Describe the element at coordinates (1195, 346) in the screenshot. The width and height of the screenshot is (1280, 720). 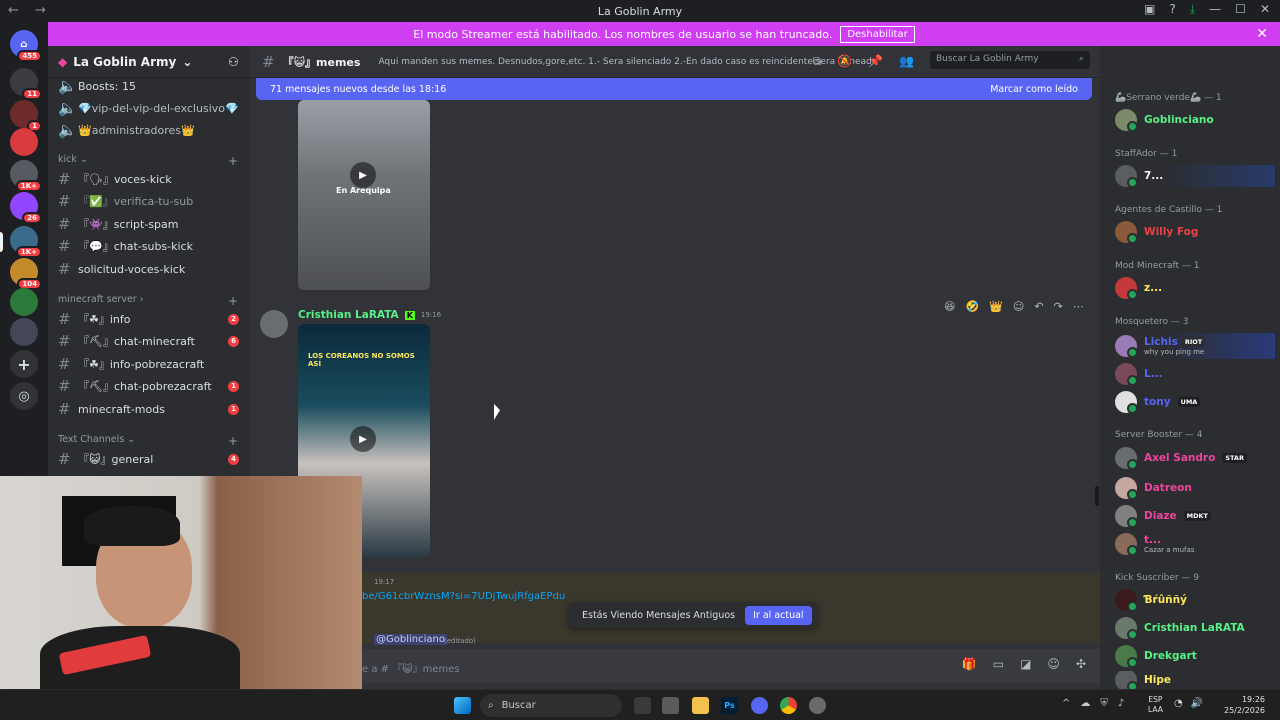
I see `member-item: Lichis RIOT why you ping me` at that location.